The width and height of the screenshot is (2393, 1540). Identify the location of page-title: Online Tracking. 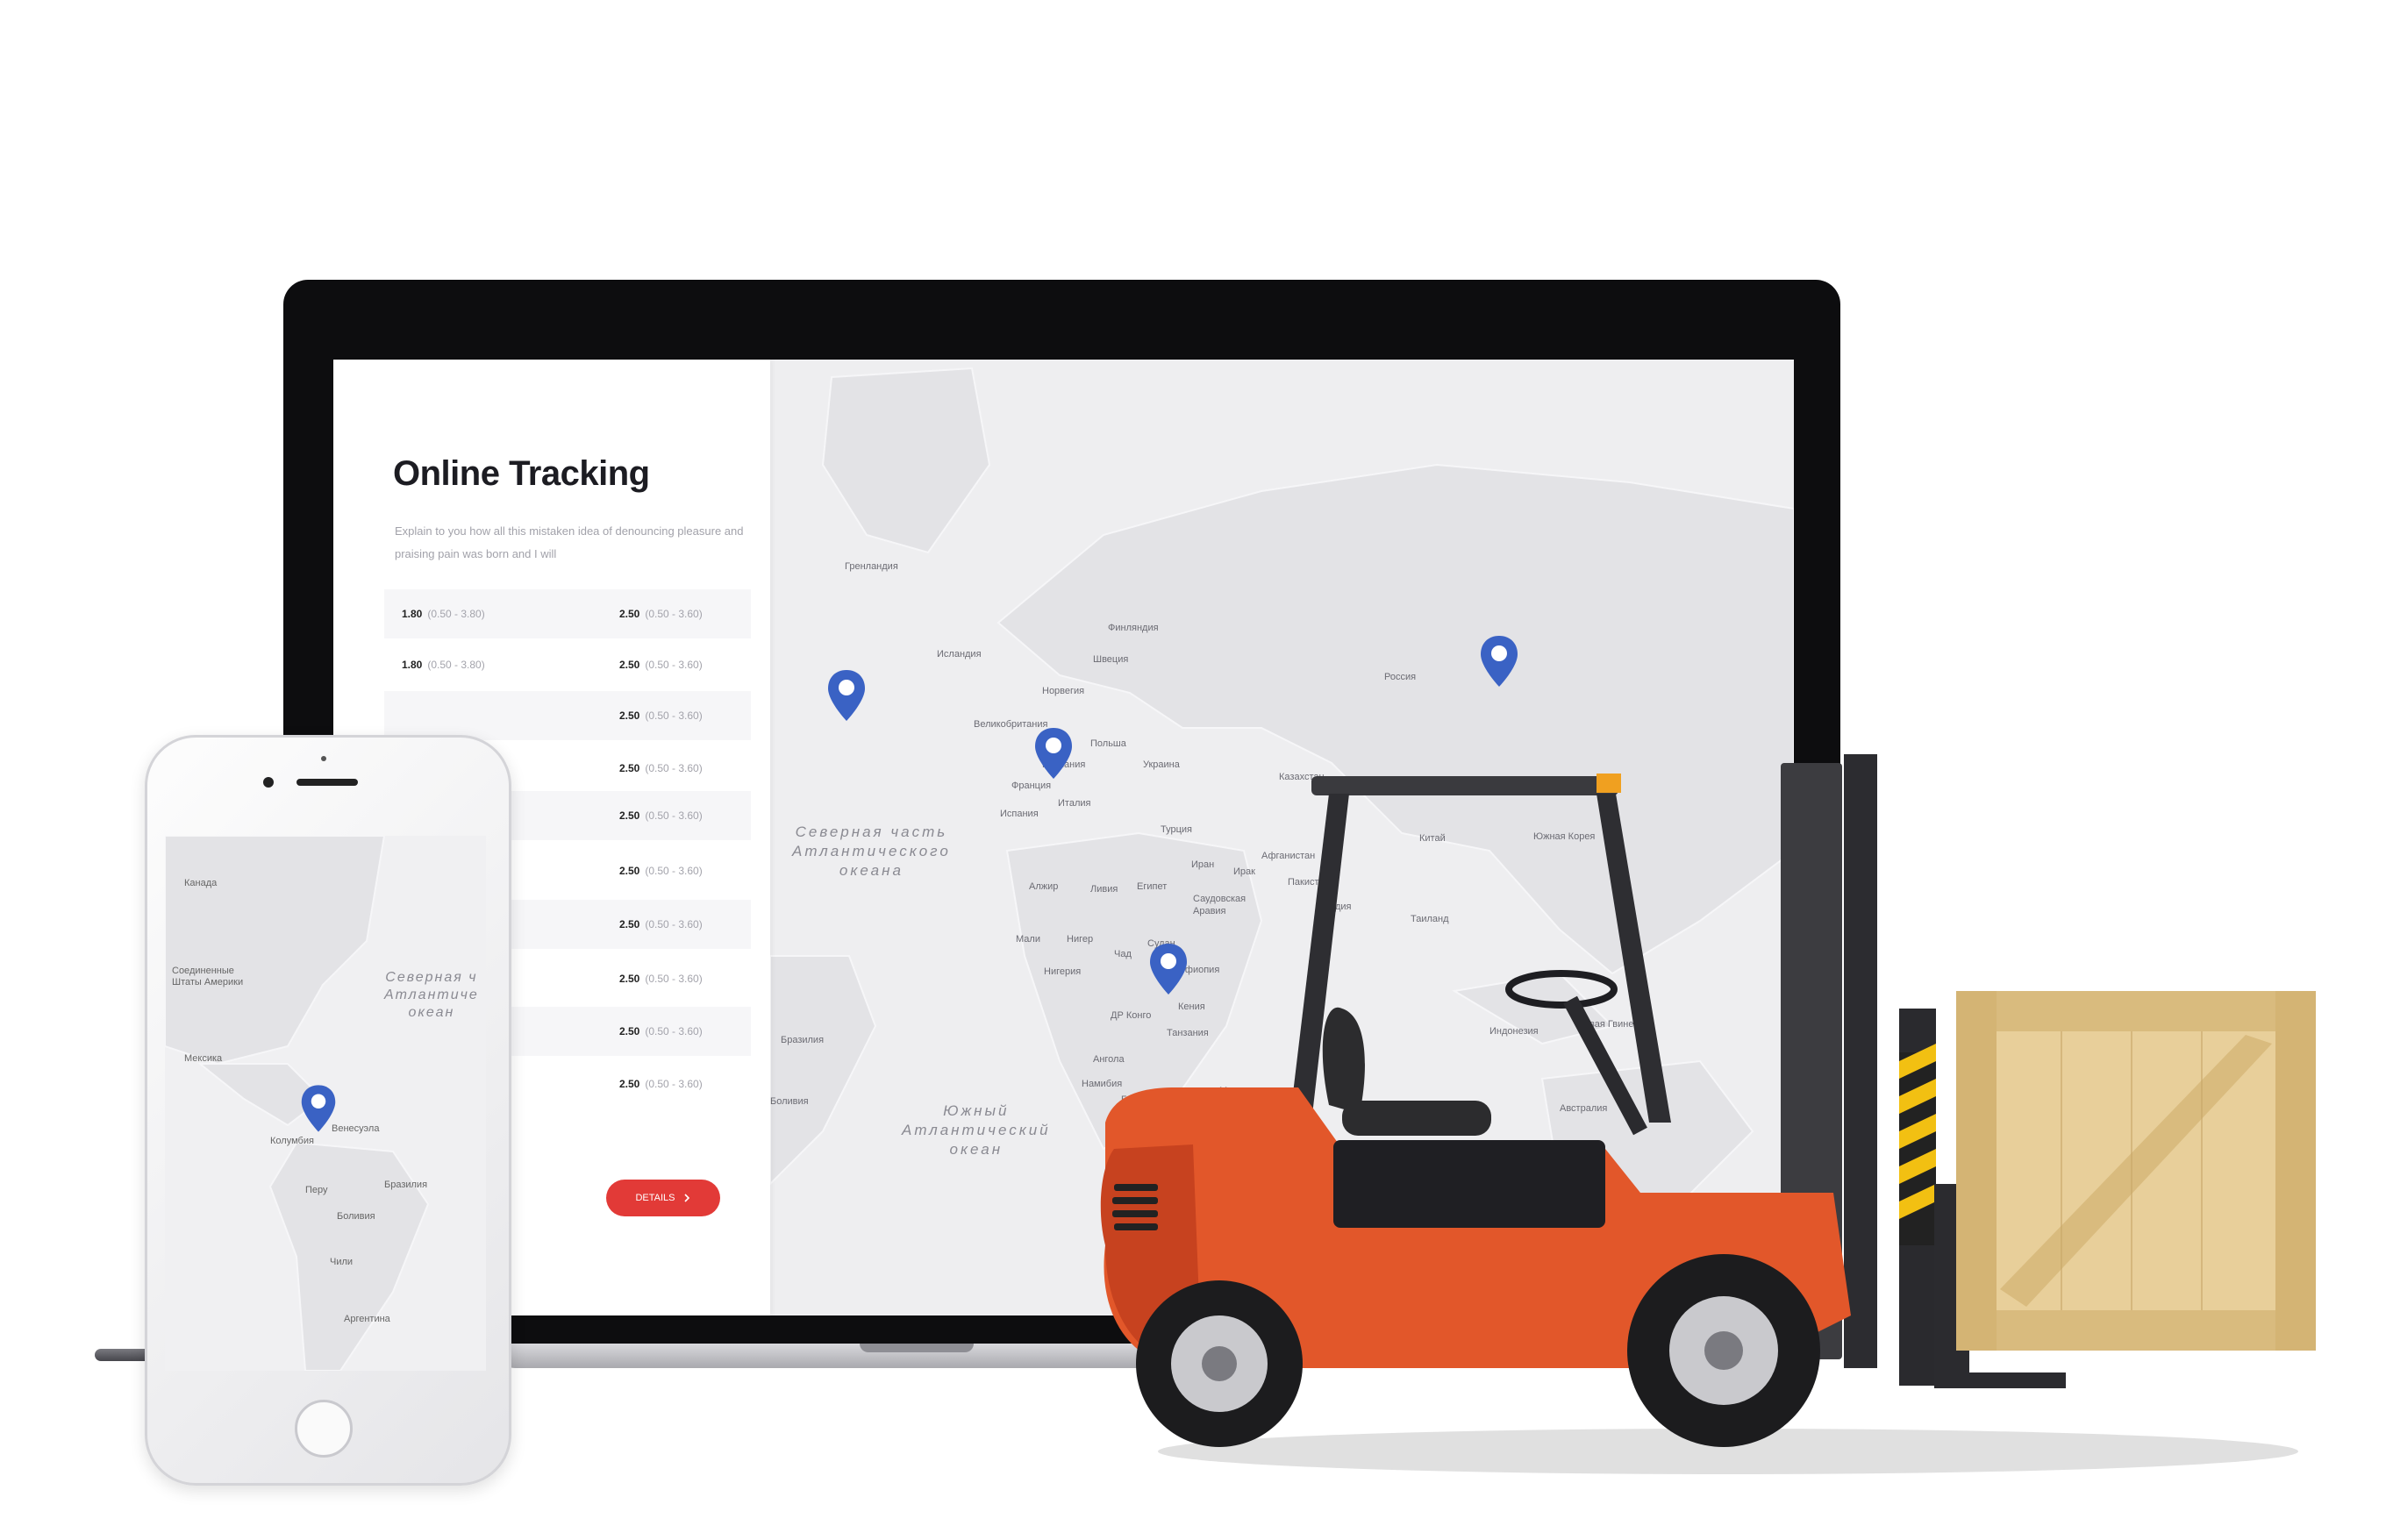
(521, 474).